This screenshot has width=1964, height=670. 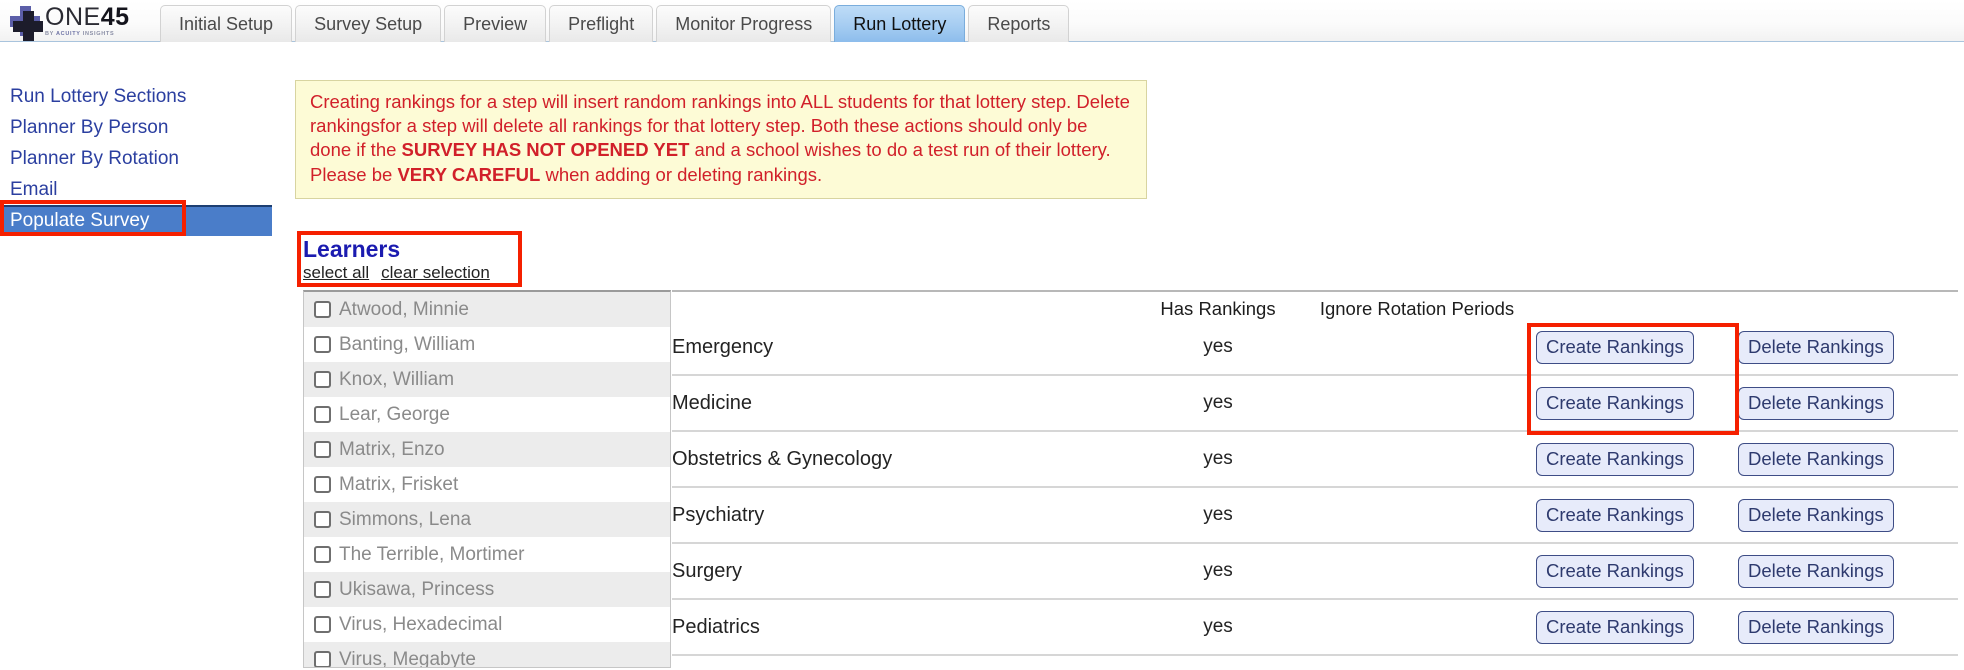 What do you see at coordinates (25, 22) in the screenshot?
I see `cross-logo-icon` at bounding box center [25, 22].